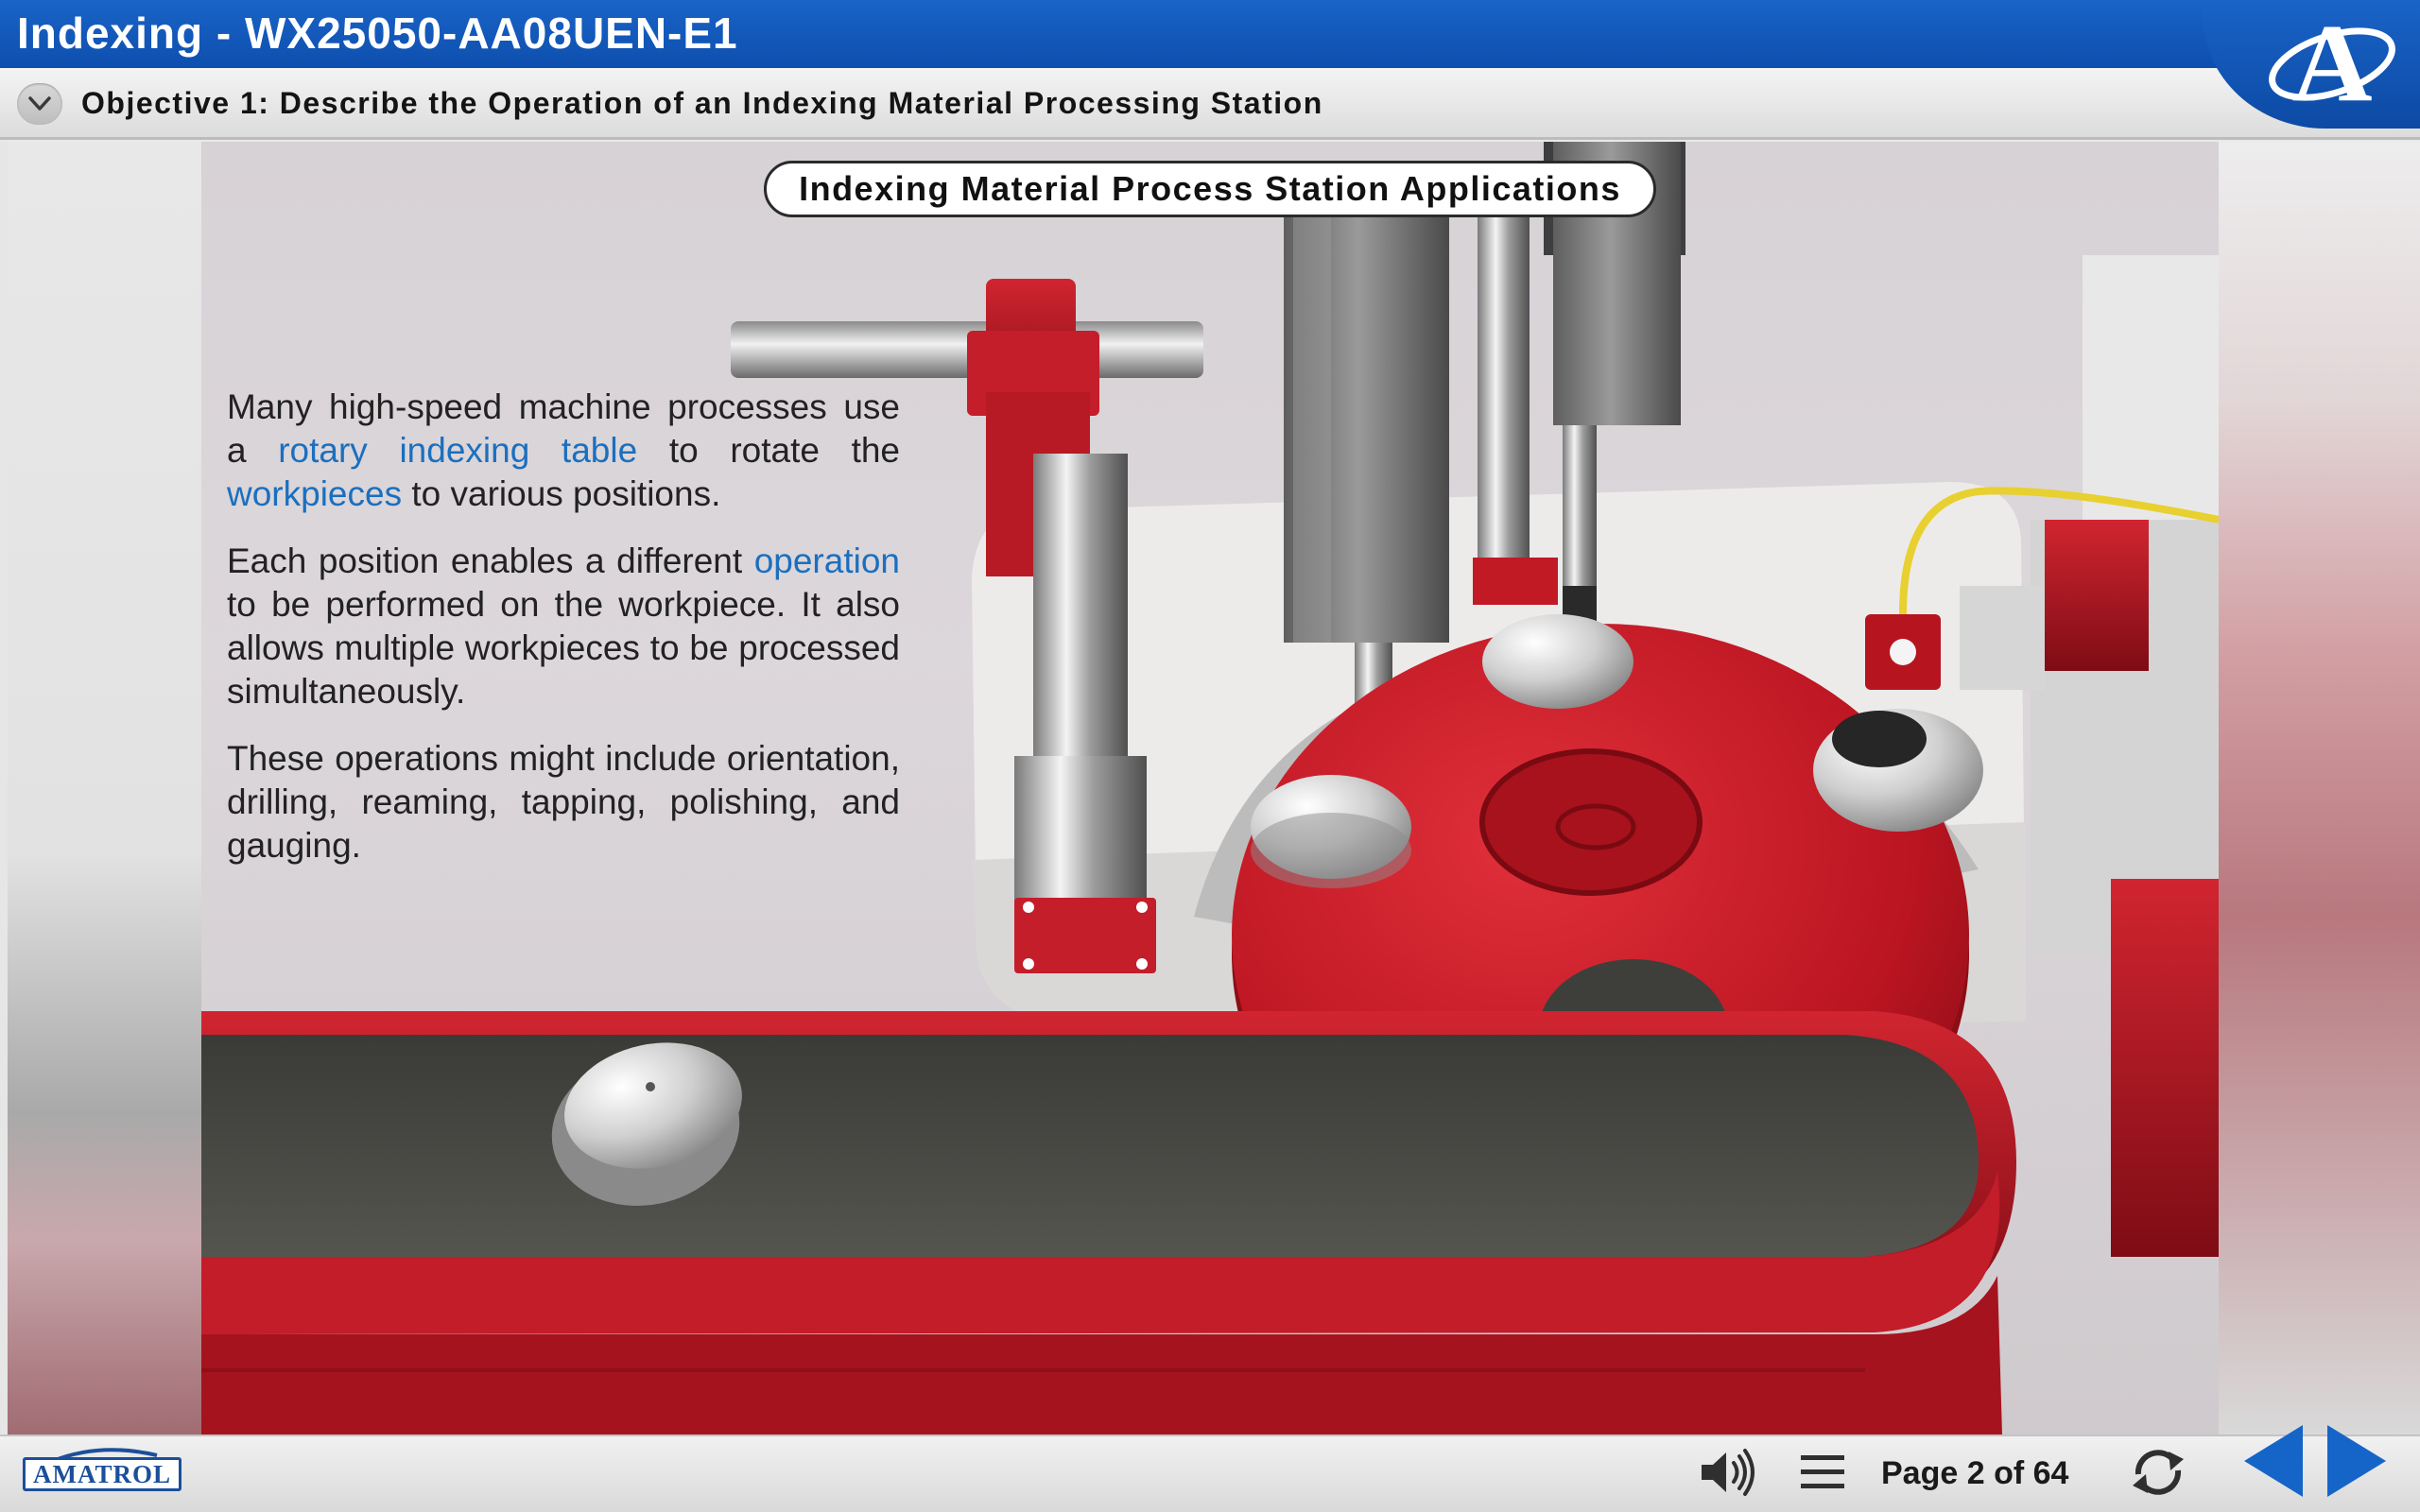 The image size is (2420, 1512). Describe the element at coordinates (827, 560) in the screenshot. I see `link-operation: operation` at that location.